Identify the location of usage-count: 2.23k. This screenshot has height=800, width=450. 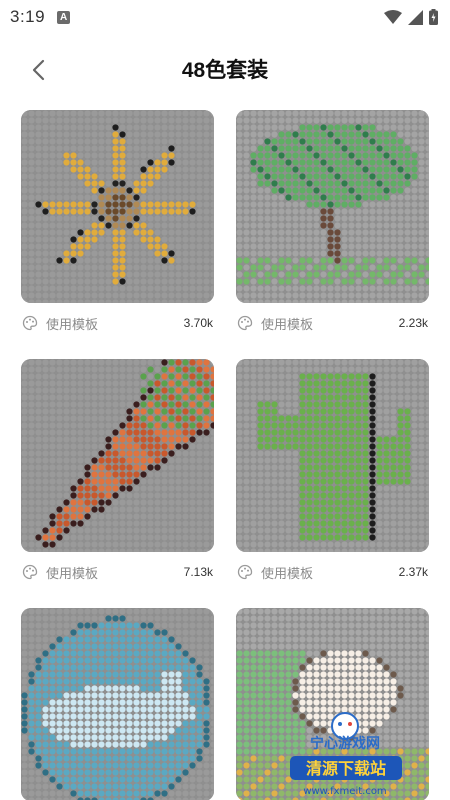
(413, 323).